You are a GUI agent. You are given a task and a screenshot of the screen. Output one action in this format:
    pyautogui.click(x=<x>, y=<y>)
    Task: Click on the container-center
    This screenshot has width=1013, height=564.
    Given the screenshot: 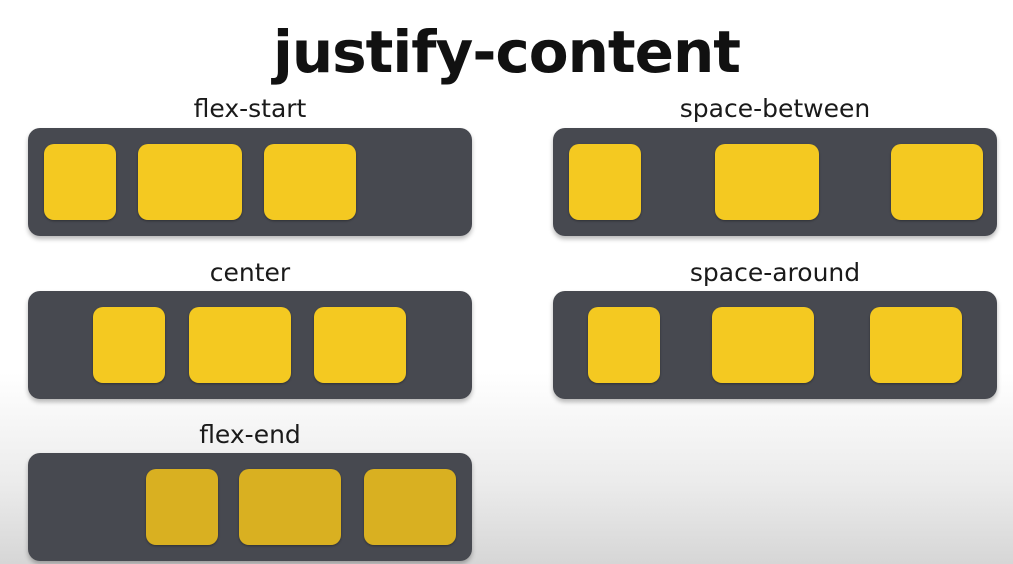 What is the action you would take?
    pyautogui.click(x=250, y=345)
    